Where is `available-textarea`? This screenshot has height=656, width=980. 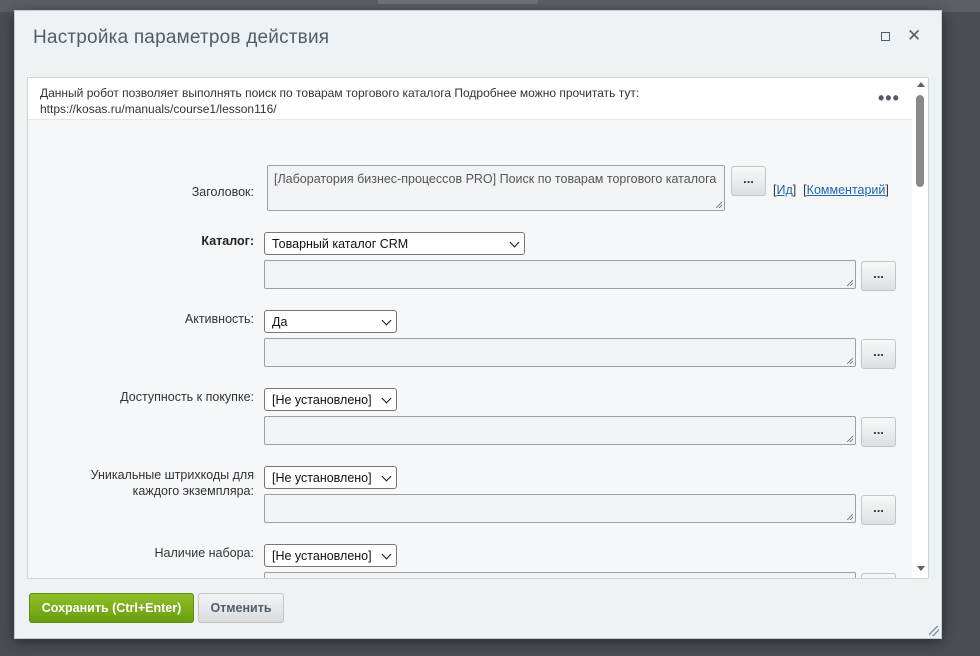 available-textarea is located at coordinates (560, 430).